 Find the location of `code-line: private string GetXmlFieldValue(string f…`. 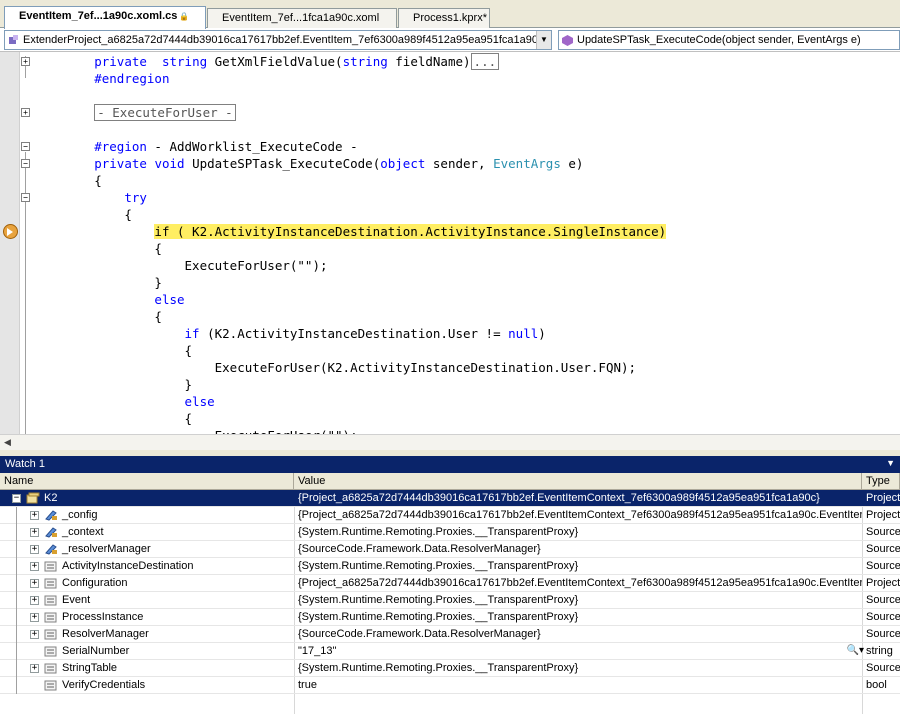

code-line: private string GetXmlFieldValue(string f… is located at coordinates (467, 61).